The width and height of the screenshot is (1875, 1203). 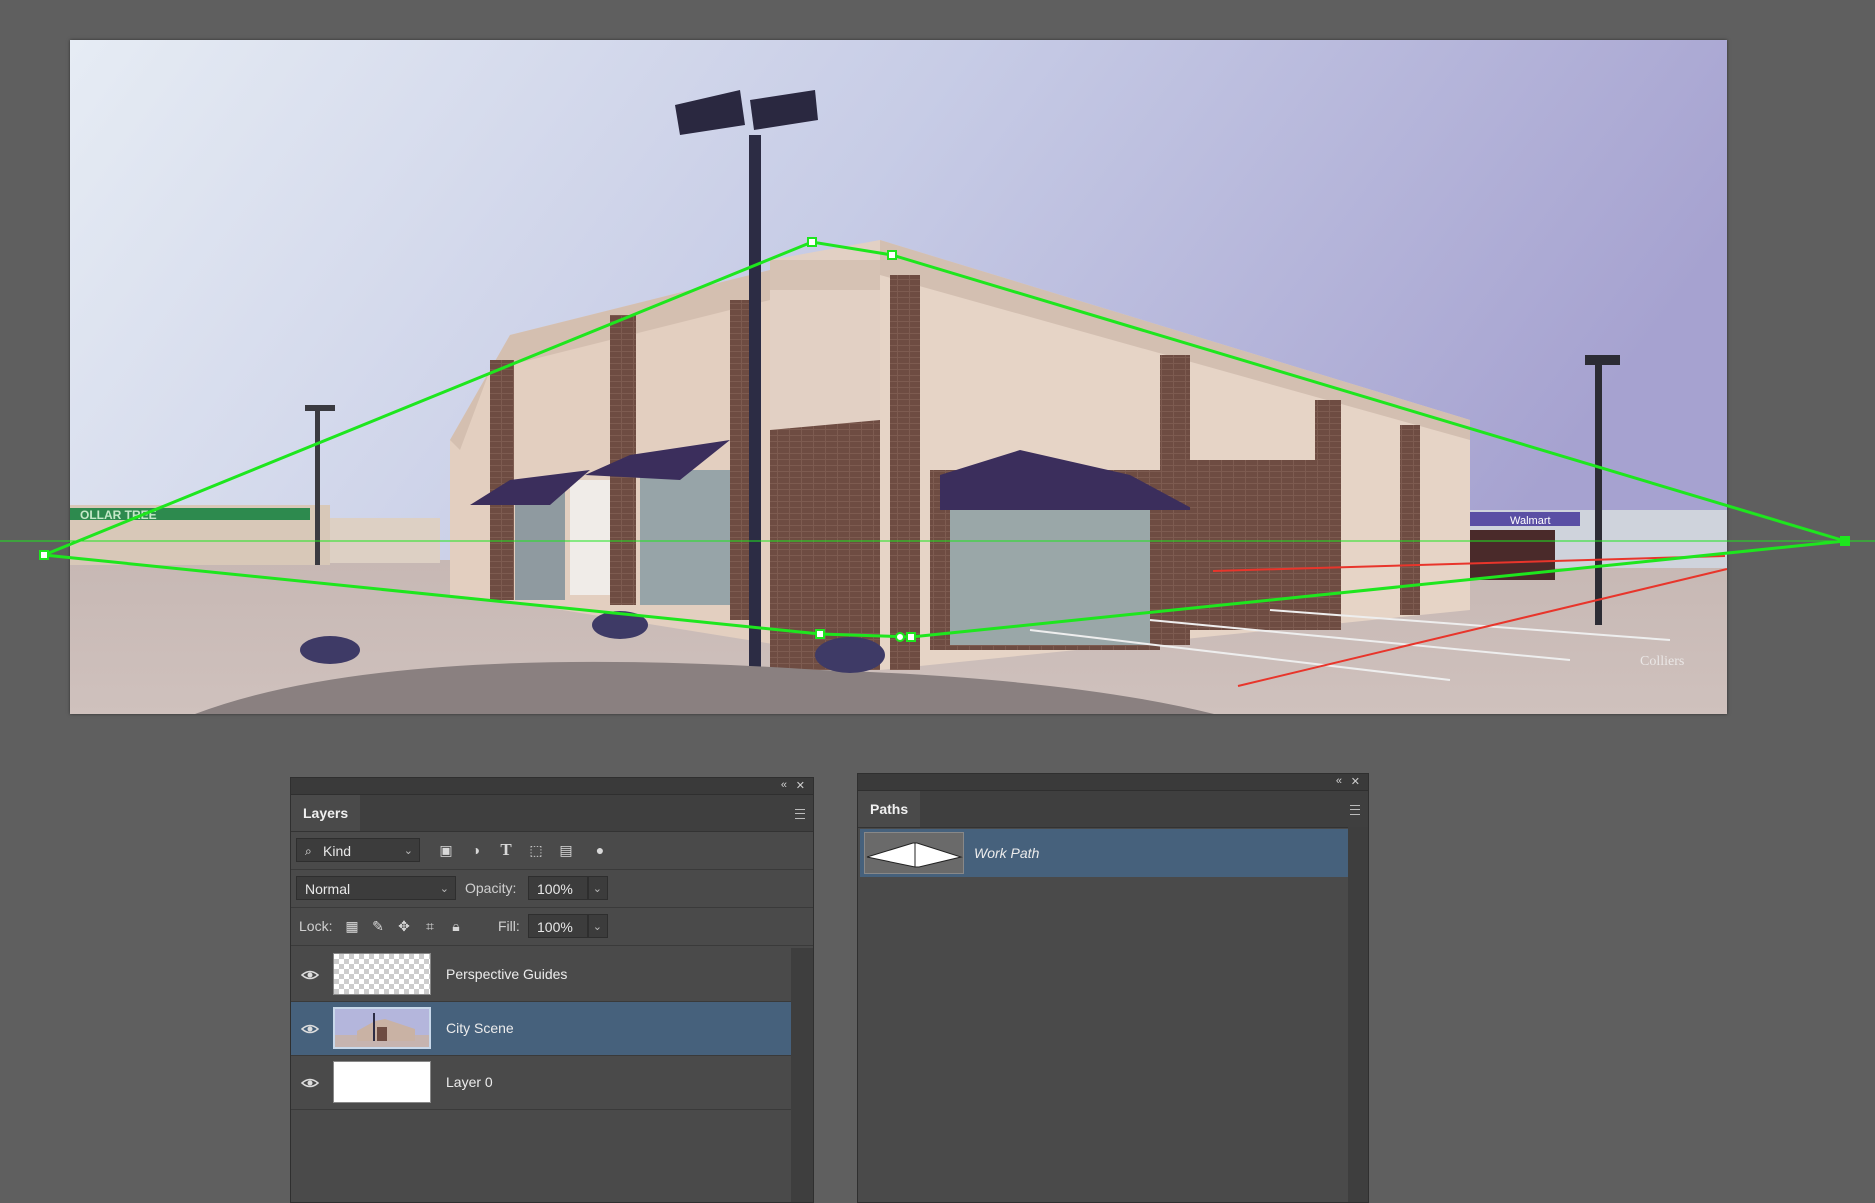 I want to click on fill-slider-toggle: ⌄, so click(x=598, y=926).